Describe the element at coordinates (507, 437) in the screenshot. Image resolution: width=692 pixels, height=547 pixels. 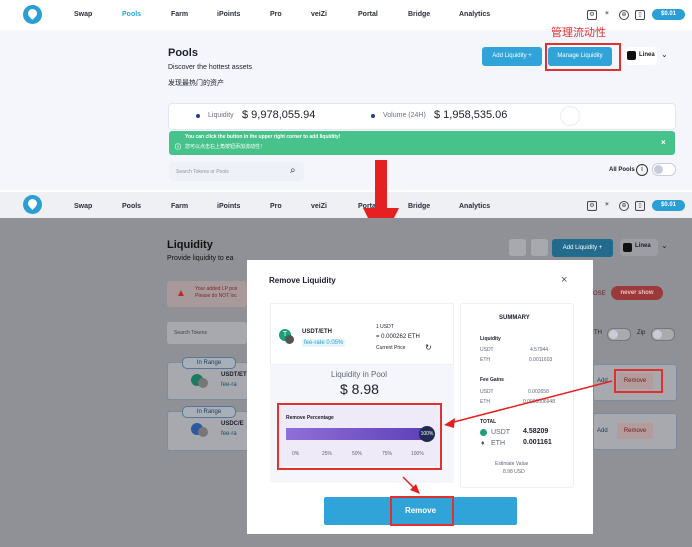
I see `annotation-arrows` at that location.